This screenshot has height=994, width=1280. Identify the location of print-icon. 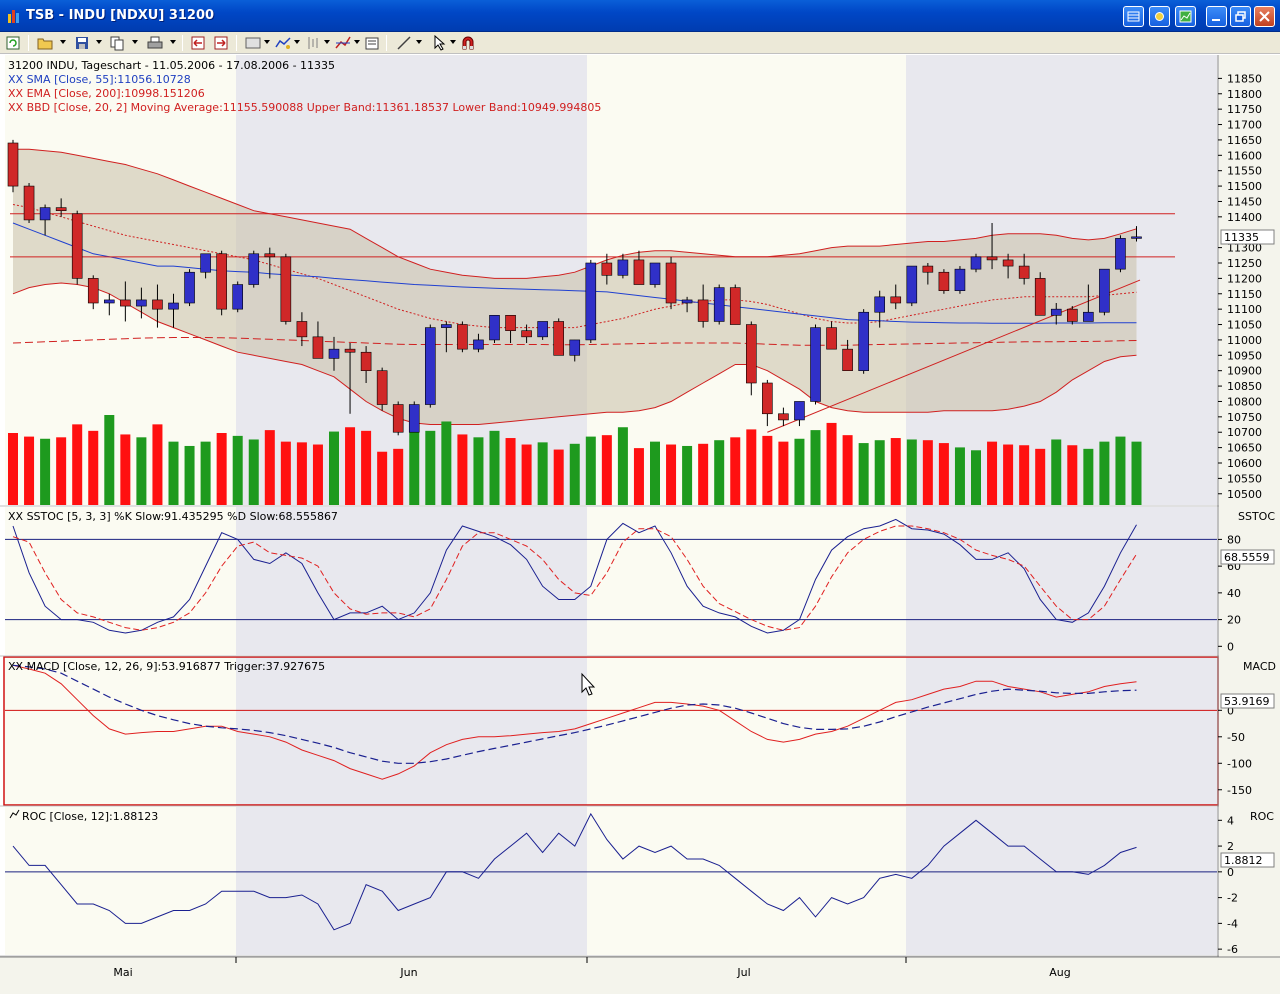
(155, 43).